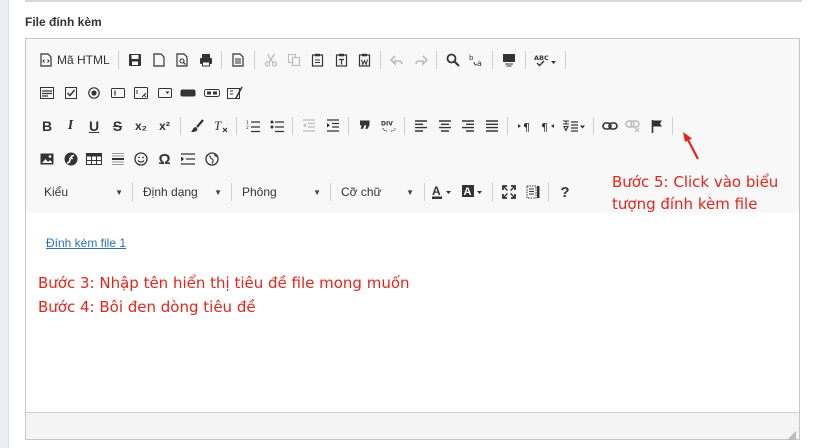 This screenshot has height=448, width=815. I want to click on cut-button, so click(271, 60).